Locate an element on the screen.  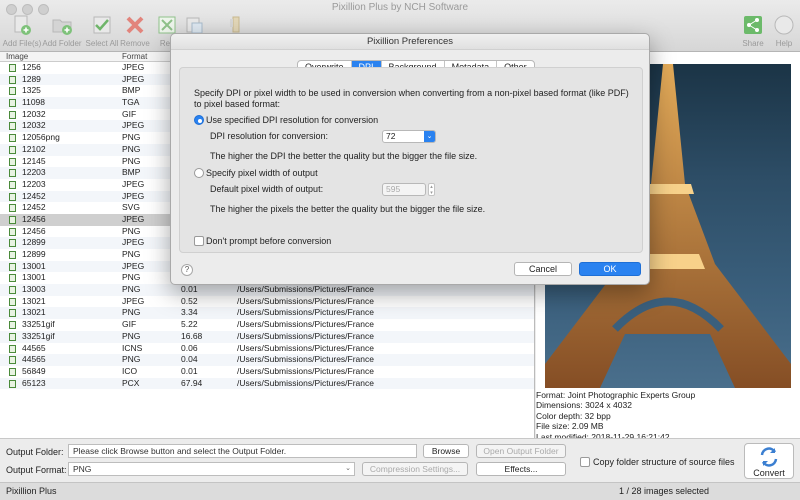
dont-prompt-label: Don't prompt before conversion is located at coordinates (269, 241).